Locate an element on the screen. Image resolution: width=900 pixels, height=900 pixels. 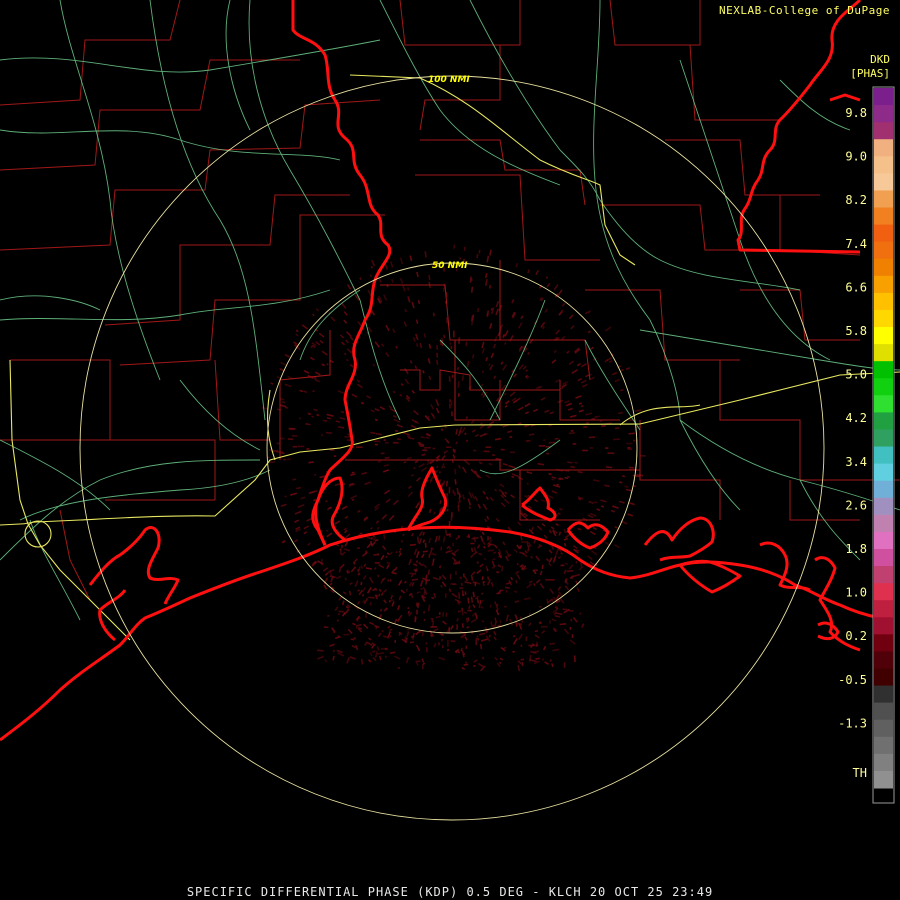
legend-tick-label: 9.0 is located at coordinates (856, 157).